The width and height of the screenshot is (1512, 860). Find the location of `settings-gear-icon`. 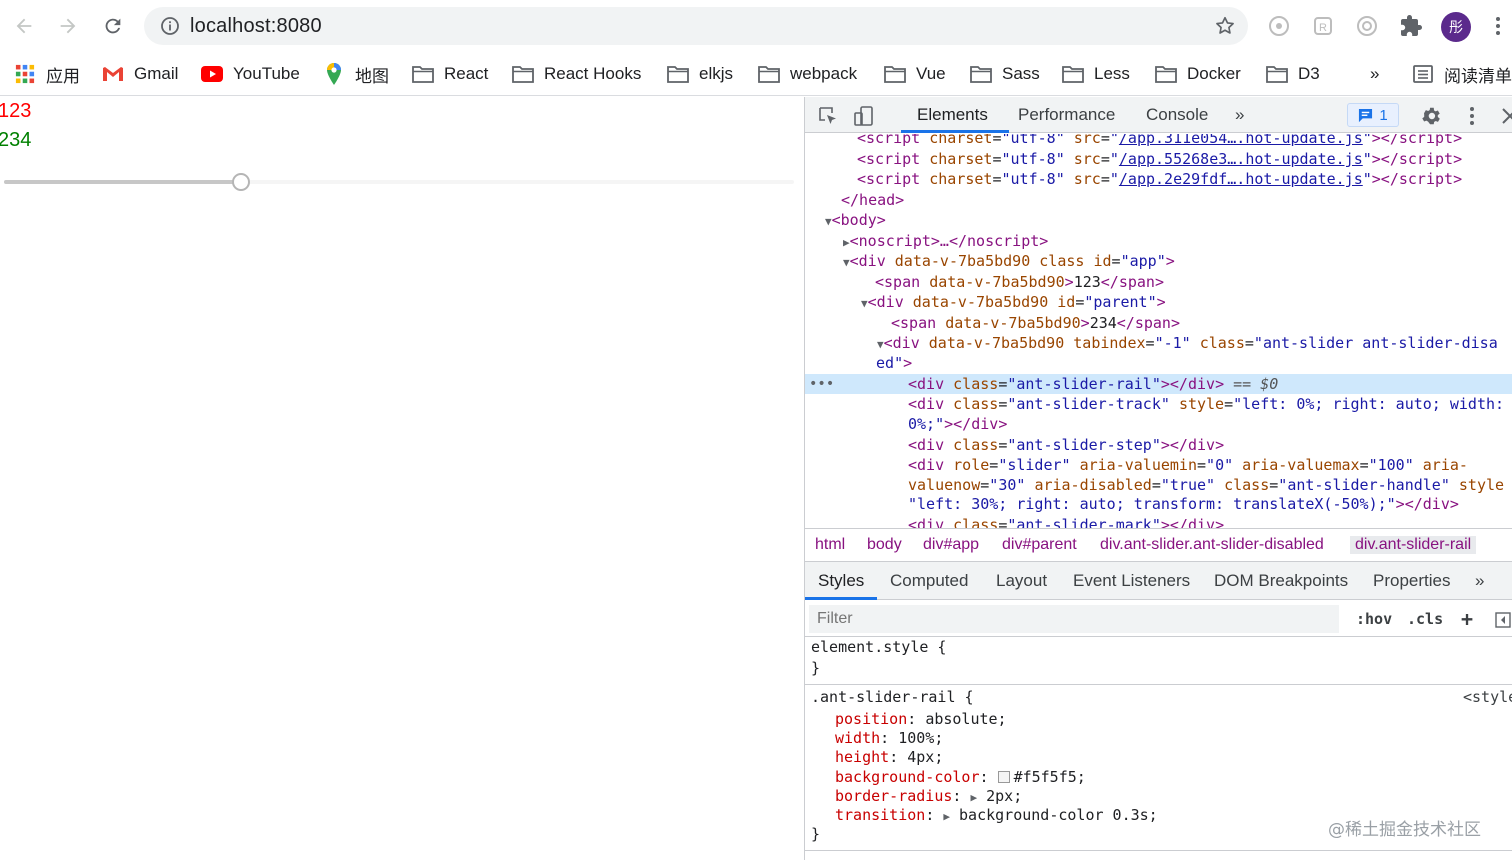

settings-gear-icon is located at coordinates (1431, 116).